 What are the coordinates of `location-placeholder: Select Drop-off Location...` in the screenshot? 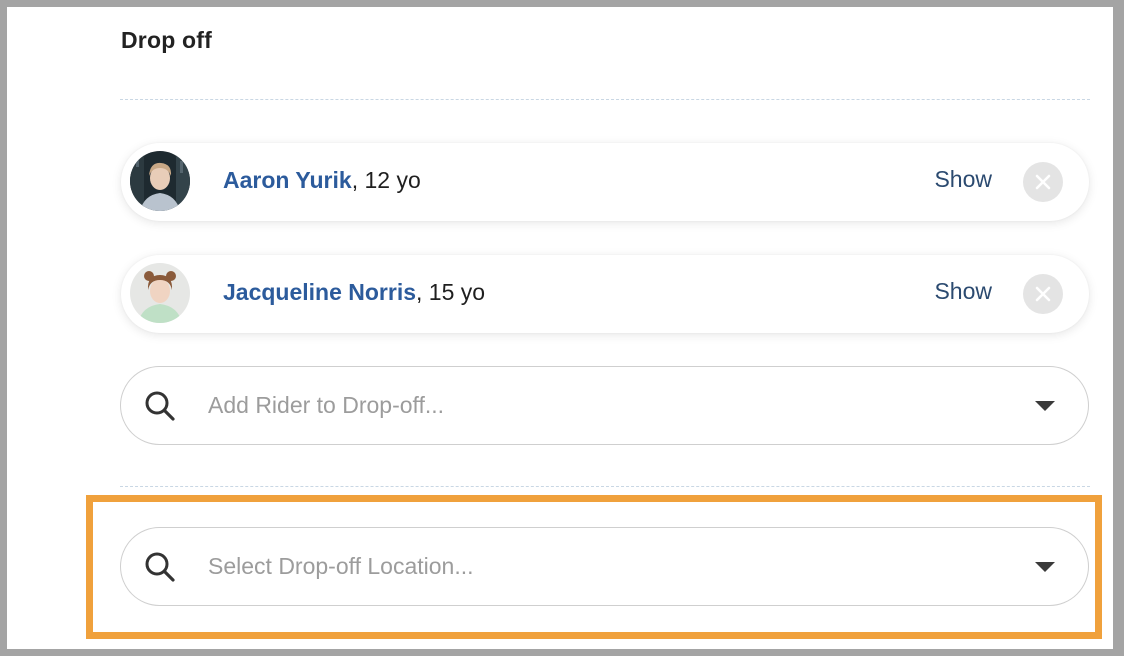 It's located at (341, 566).